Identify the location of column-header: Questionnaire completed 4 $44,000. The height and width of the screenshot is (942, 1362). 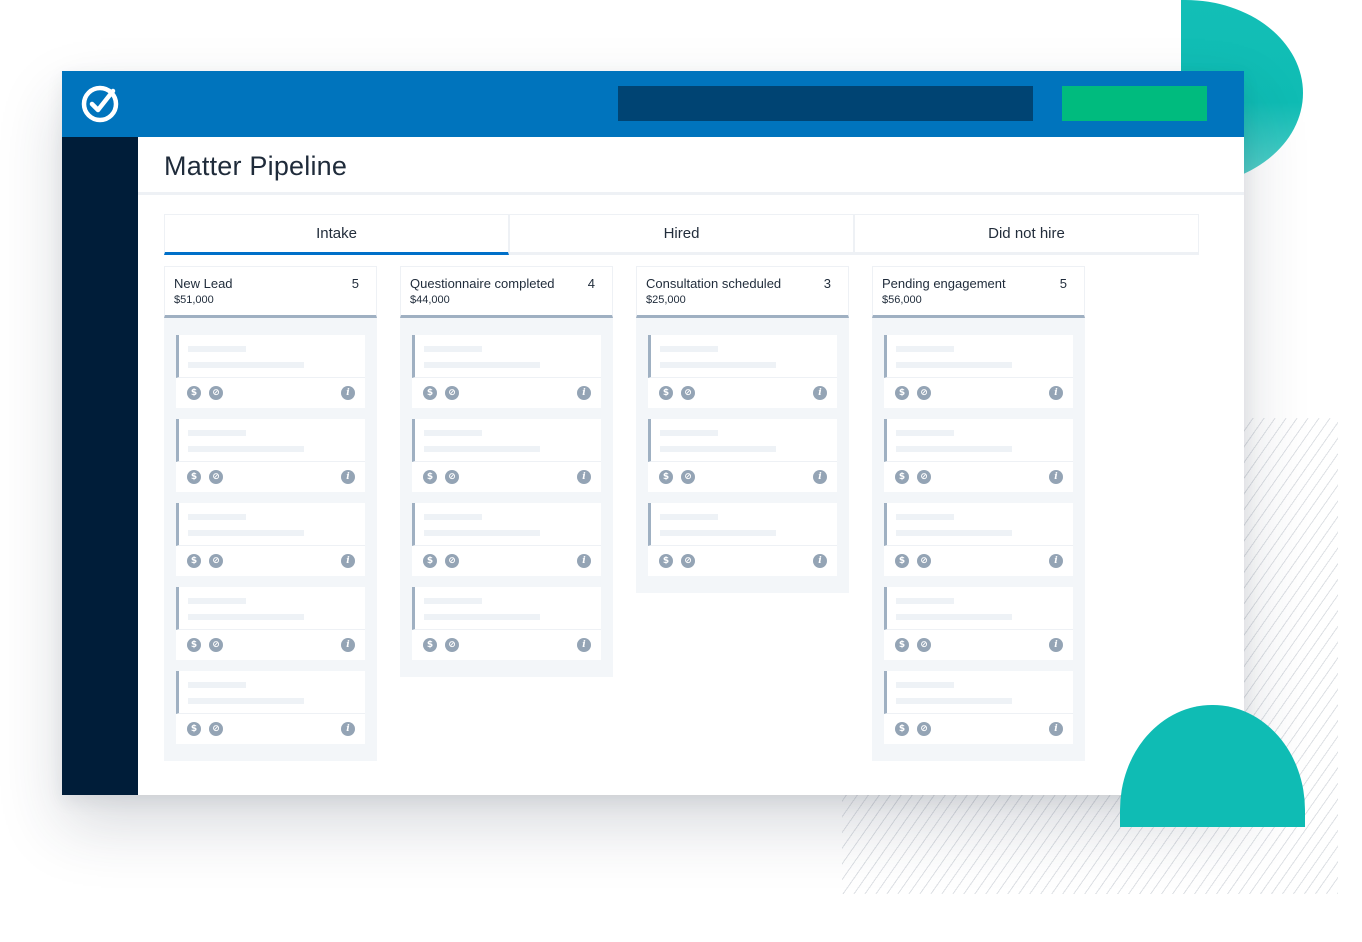
(506, 292).